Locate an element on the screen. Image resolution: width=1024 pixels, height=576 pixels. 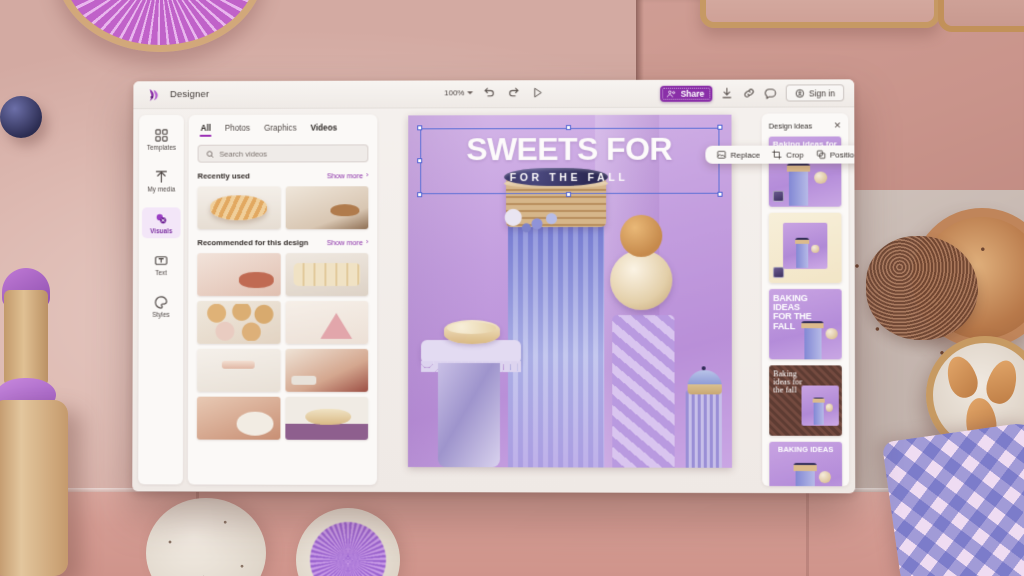
media-thumb-muffins-photo is located at coordinates (239, 322).